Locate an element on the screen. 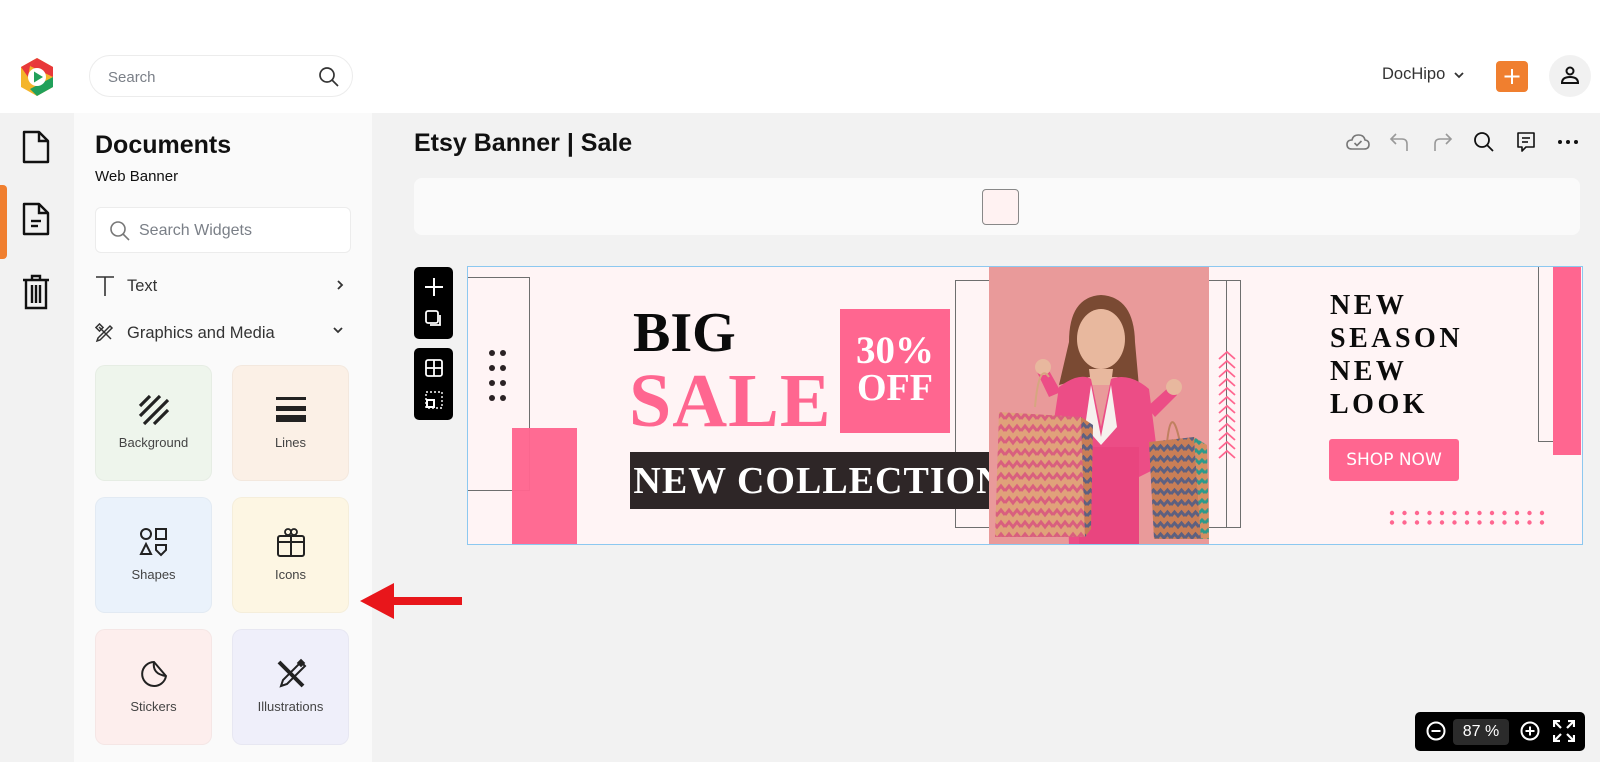 This screenshot has height=762, width=1600. pen-ruler-icon is located at coordinates (291, 673).